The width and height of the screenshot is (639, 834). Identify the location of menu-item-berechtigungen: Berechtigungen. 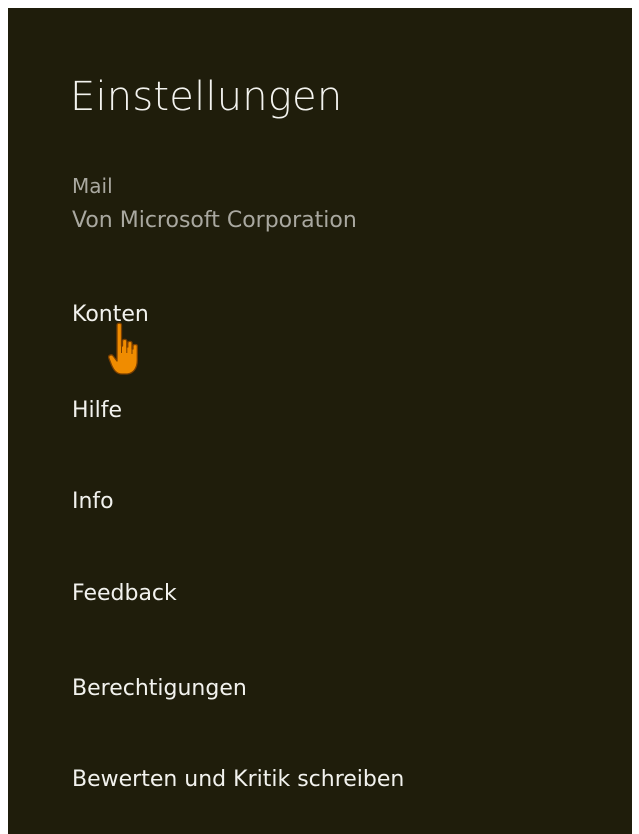
(159, 688).